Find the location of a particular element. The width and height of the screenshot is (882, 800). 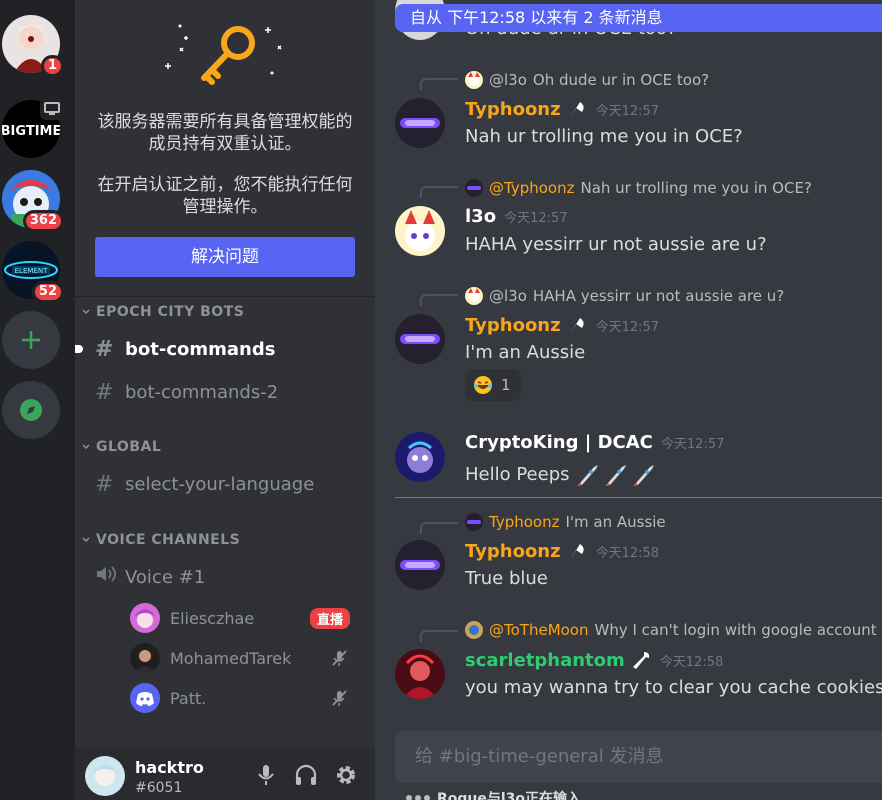

live-badge: 直播 is located at coordinates (329, 618).